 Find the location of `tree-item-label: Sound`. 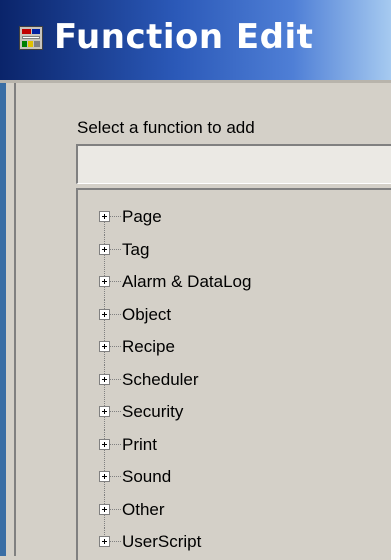

tree-item-label: Sound is located at coordinates (147, 476).